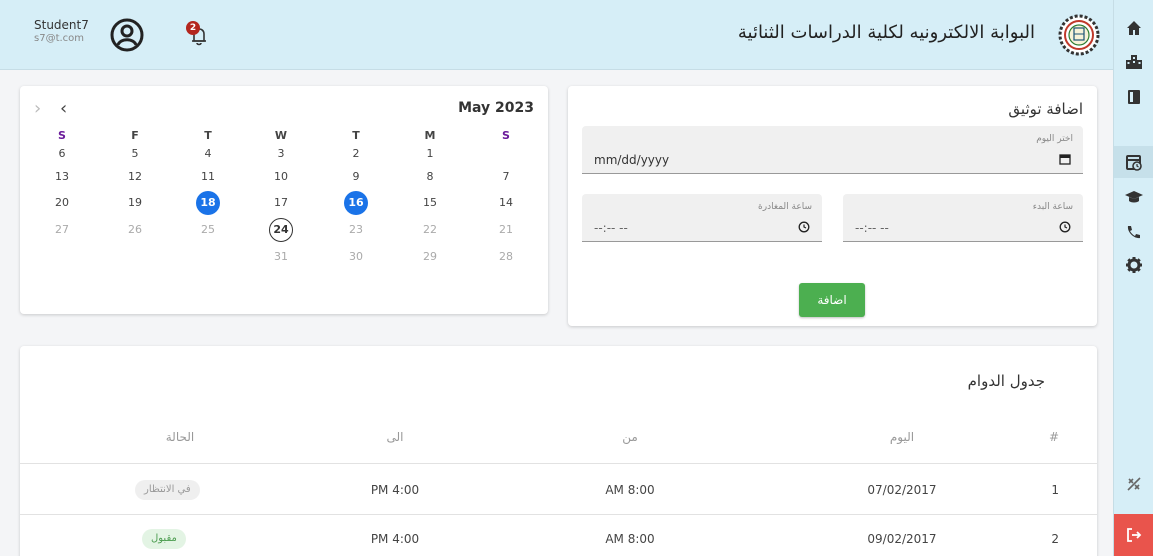 The height and width of the screenshot is (556, 1153). I want to click on notification-badge: 2, so click(193, 28).